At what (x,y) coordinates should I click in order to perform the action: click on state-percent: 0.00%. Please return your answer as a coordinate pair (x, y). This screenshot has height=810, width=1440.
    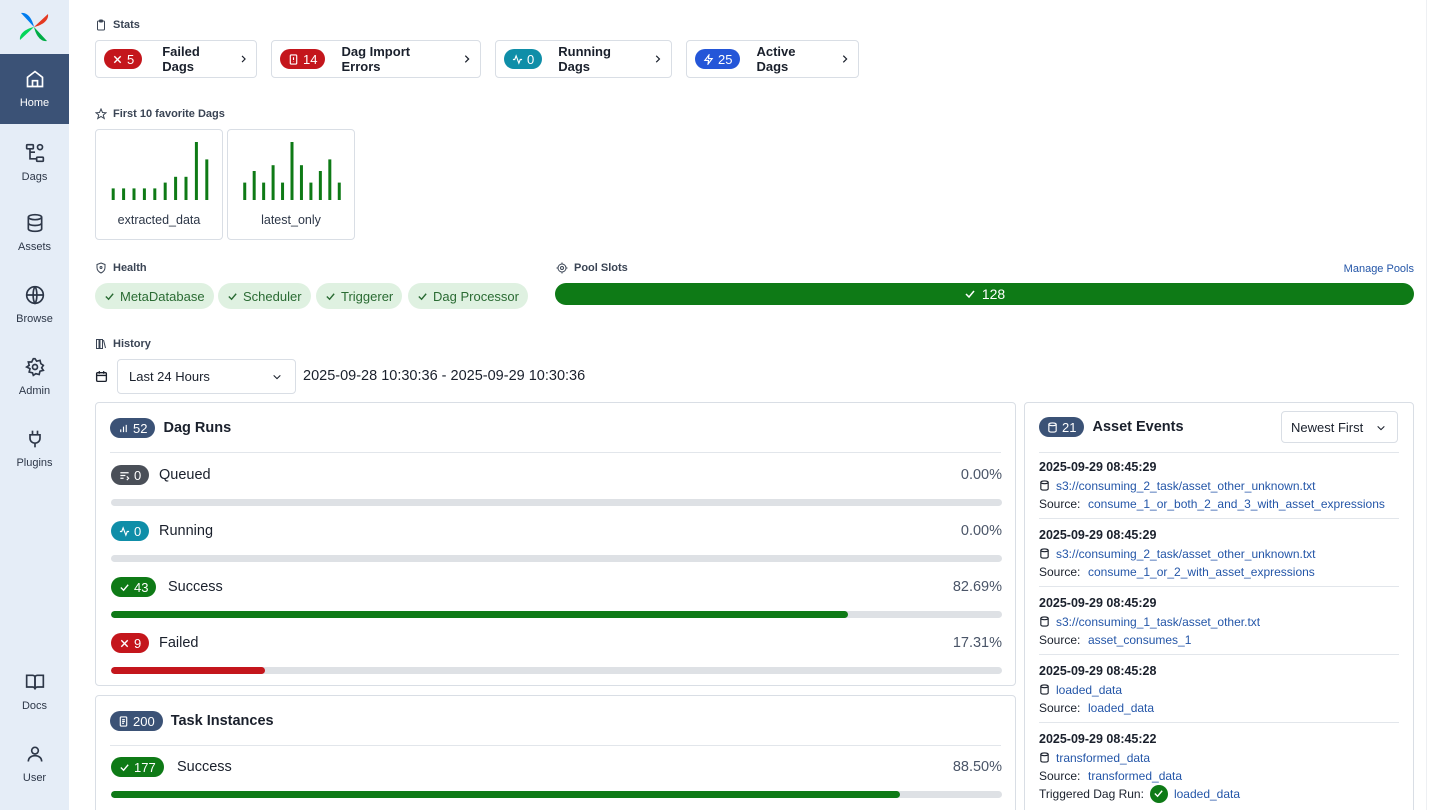
    Looking at the image, I should click on (981, 475).